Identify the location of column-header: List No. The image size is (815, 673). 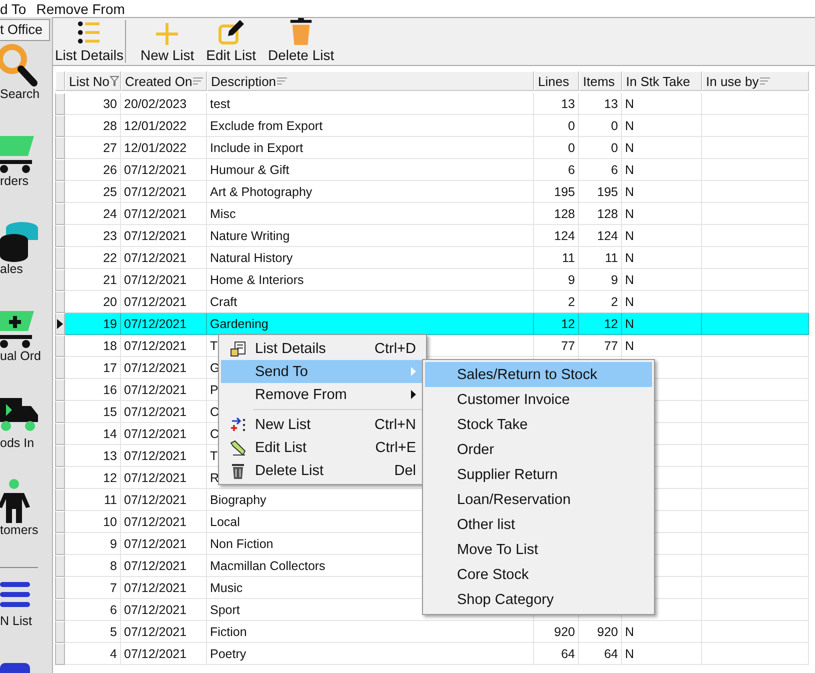
(93, 81).